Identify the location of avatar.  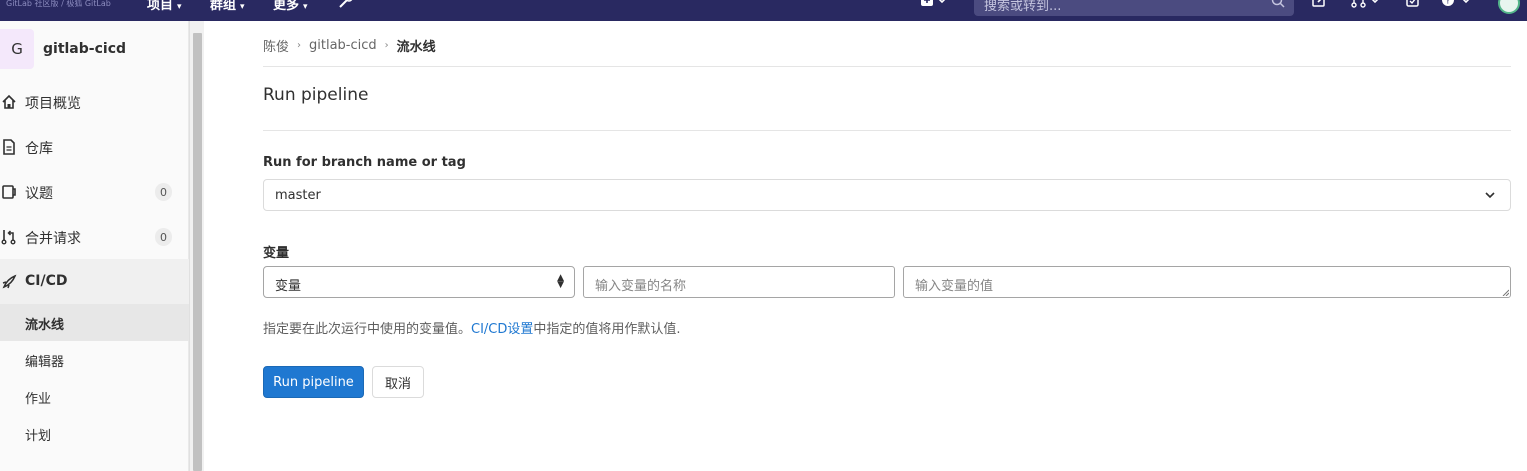
(1509, 7).